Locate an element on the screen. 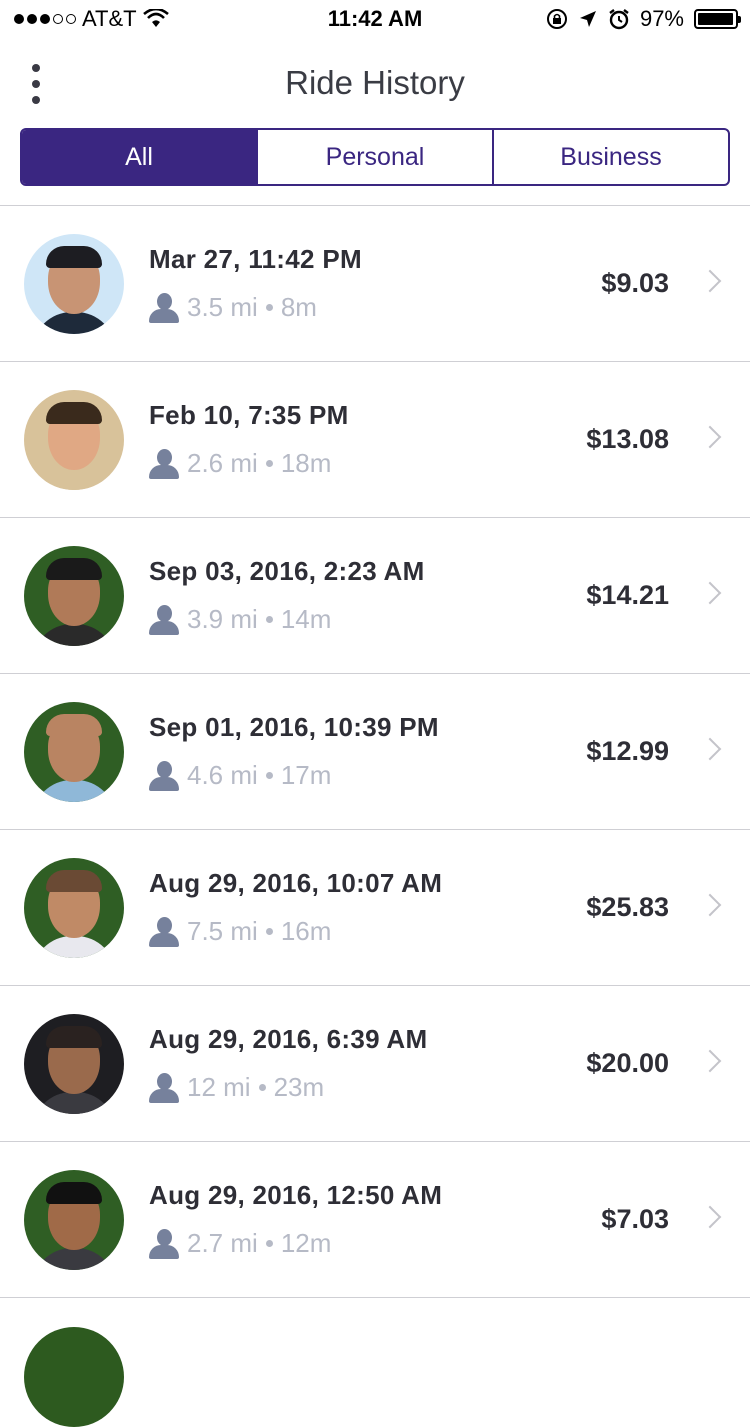 Image resolution: width=750 pixels, height=1427 pixels. ride-date: Sep 01, 2016, 10:39 PM is located at coordinates (294, 727).